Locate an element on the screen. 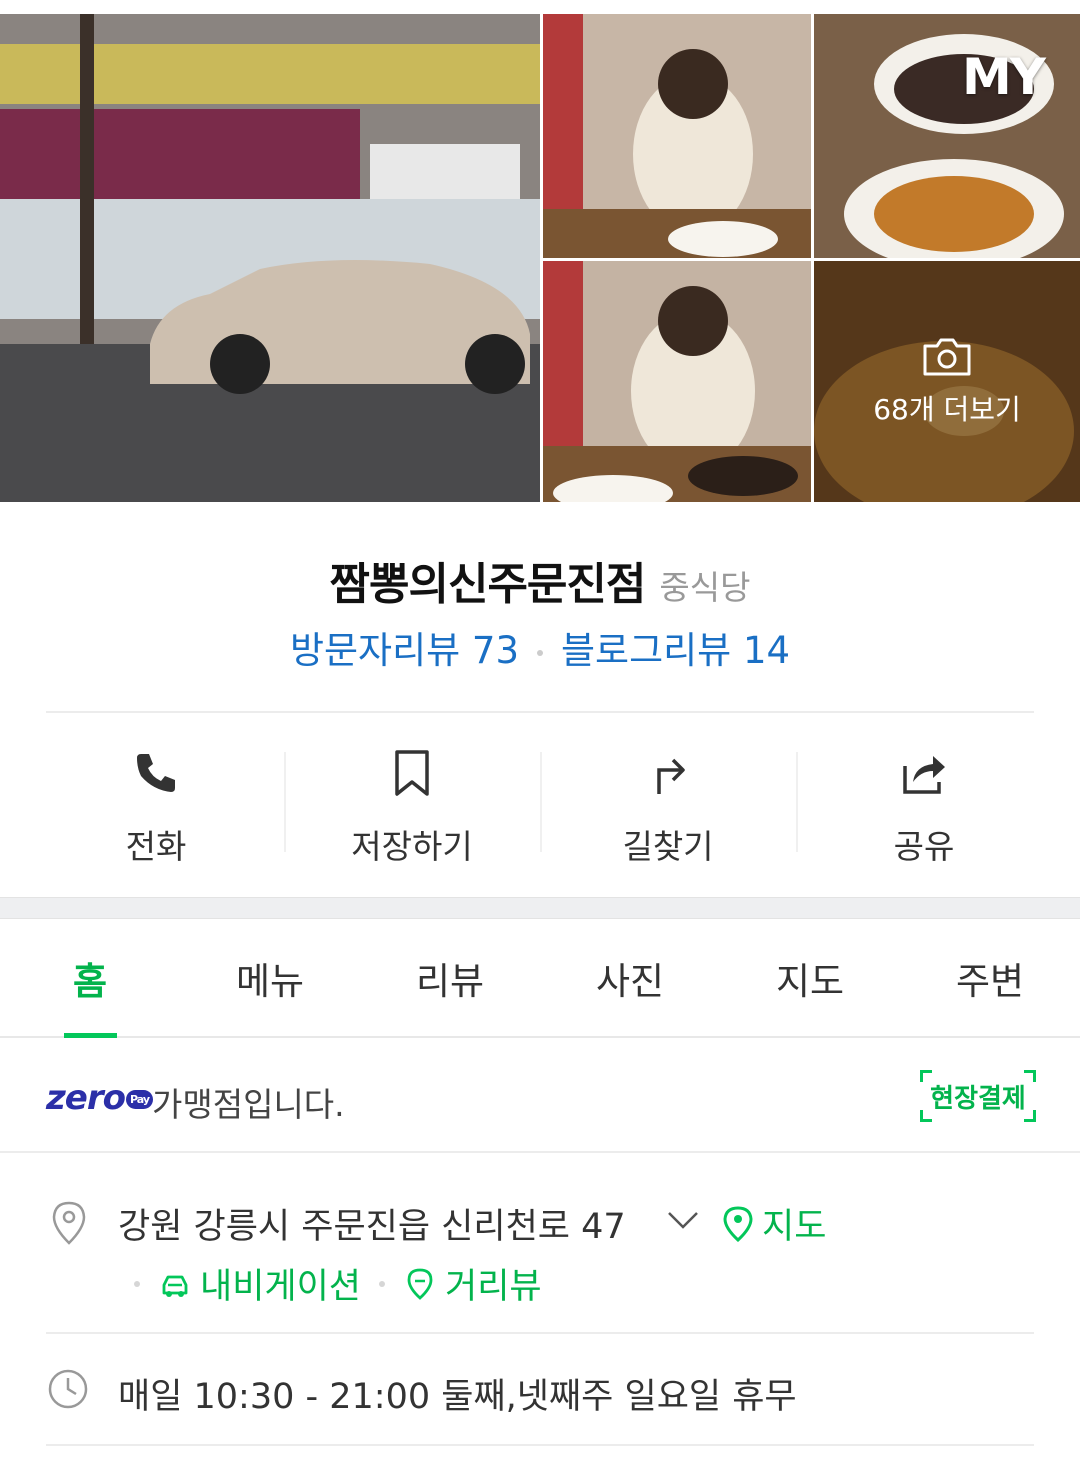 The width and height of the screenshot is (1080, 1481). zeropay-row: zero Pay 가맹점입니다. 현장결제 is located at coordinates (540, 1096).